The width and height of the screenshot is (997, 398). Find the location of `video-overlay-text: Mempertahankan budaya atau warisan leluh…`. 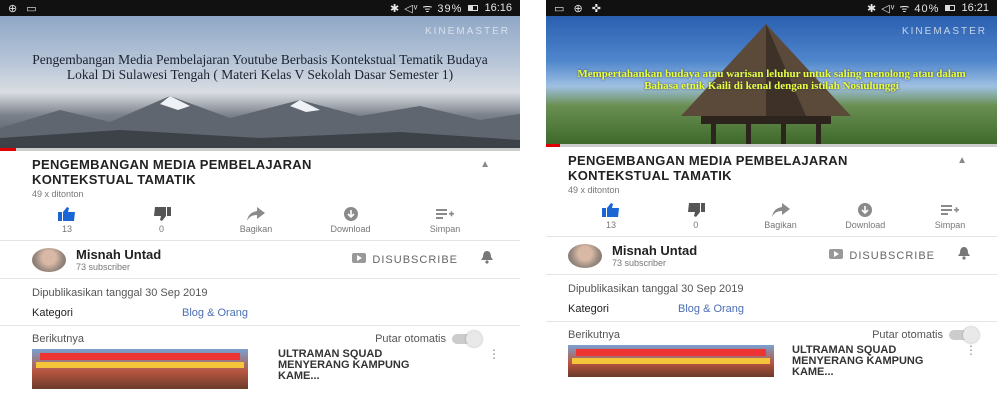

video-overlay-text: Mempertahankan budaya atau warisan leluh… is located at coordinates (771, 80).